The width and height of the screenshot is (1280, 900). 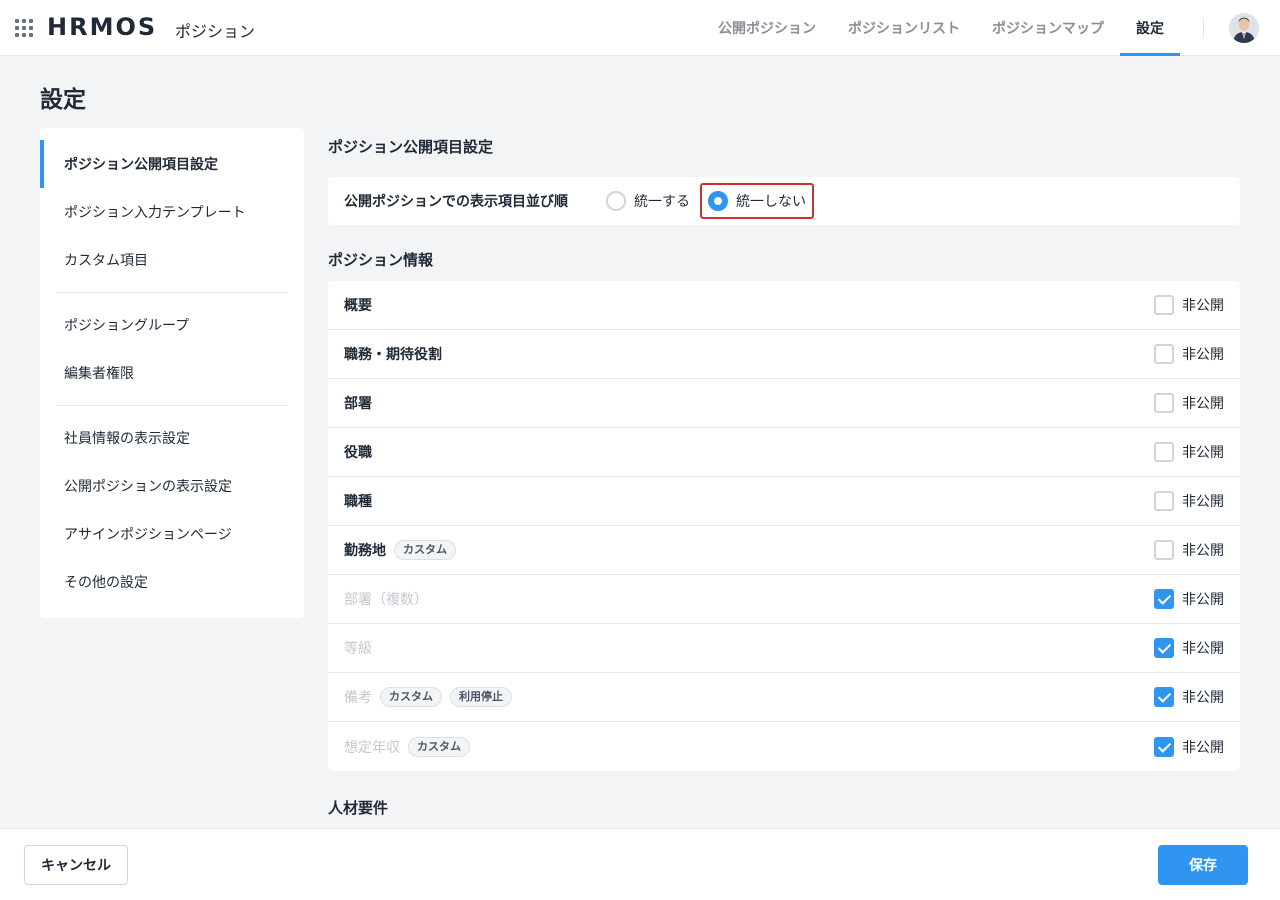 What do you see at coordinates (411, 146) in the screenshot?
I see `section-title: ポジション公開項目設定` at bounding box center [411, 146].